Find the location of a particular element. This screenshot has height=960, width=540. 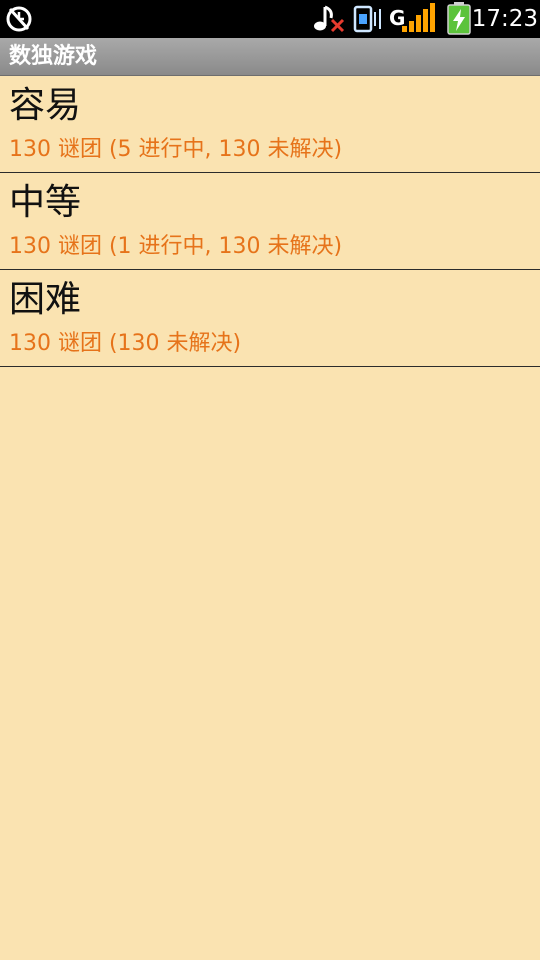

alarm-off-icon is located at coordinates (19, 19).